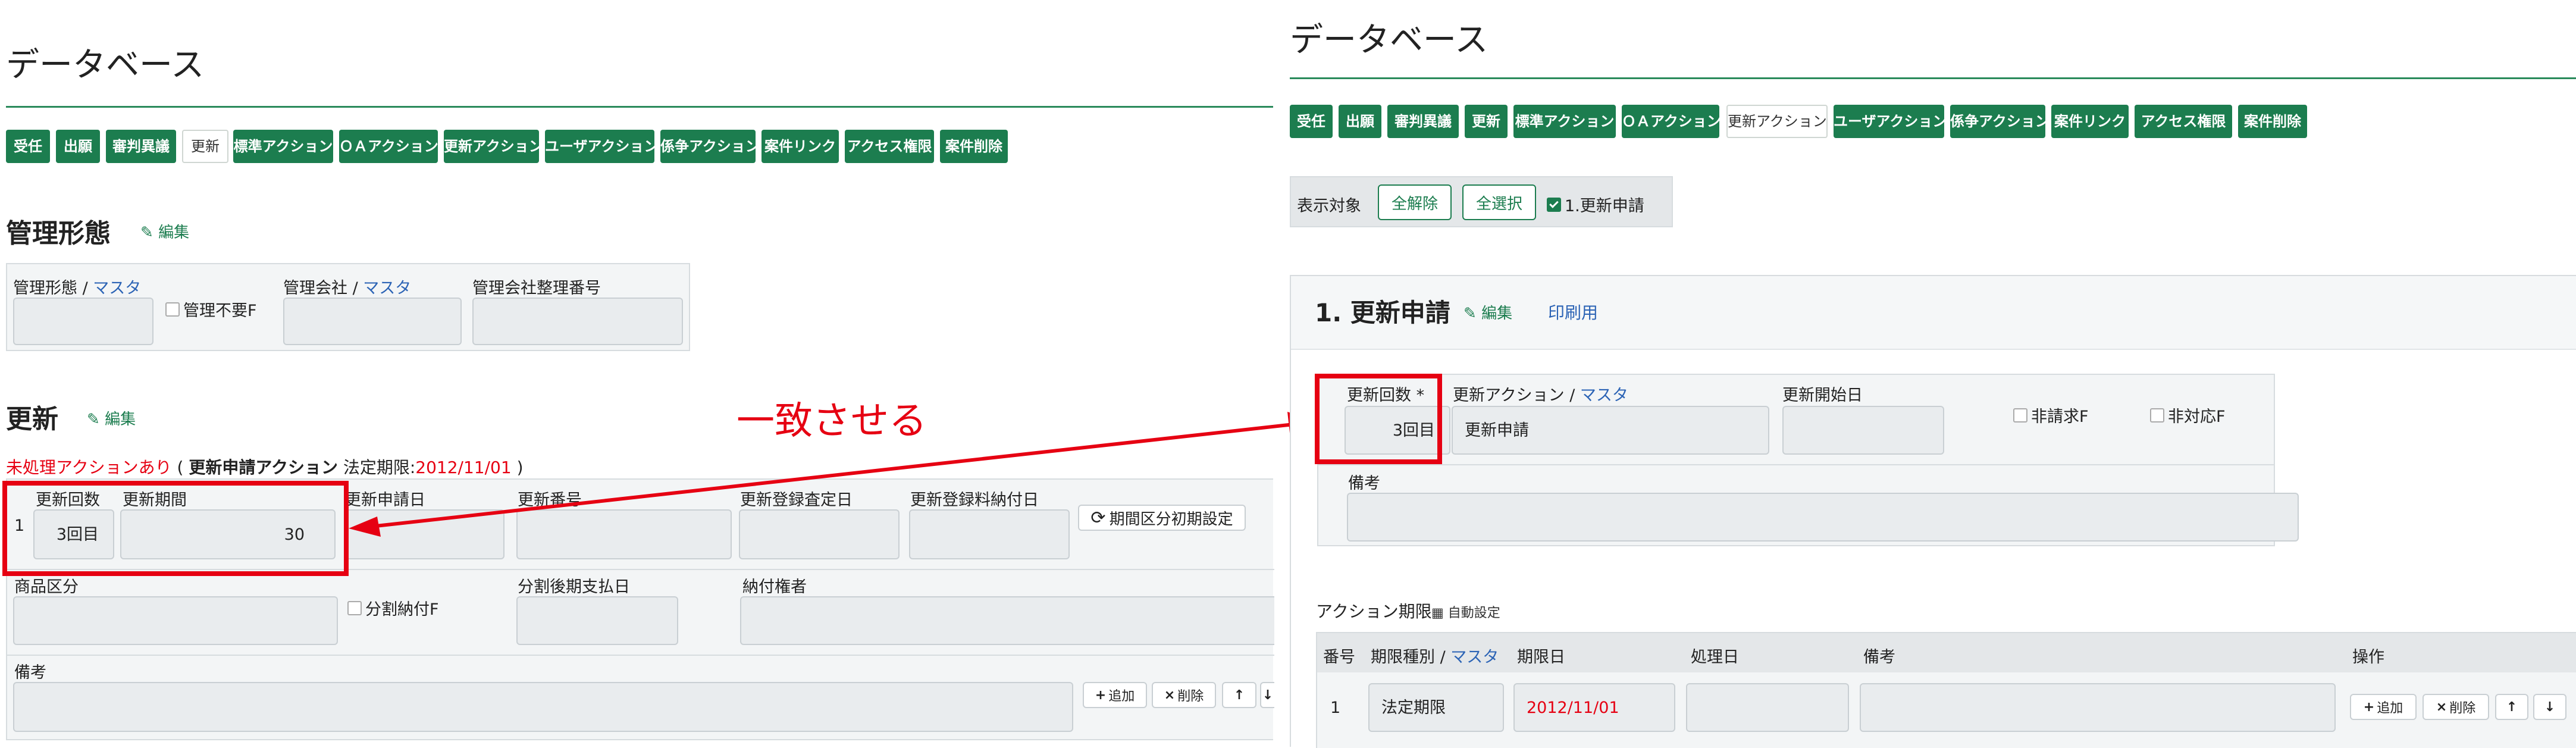 This screenshot has height=748, width=2576. Describe the element at coordinates (1863, 430) in the screenshot. I see `kaishi-field` at that location.